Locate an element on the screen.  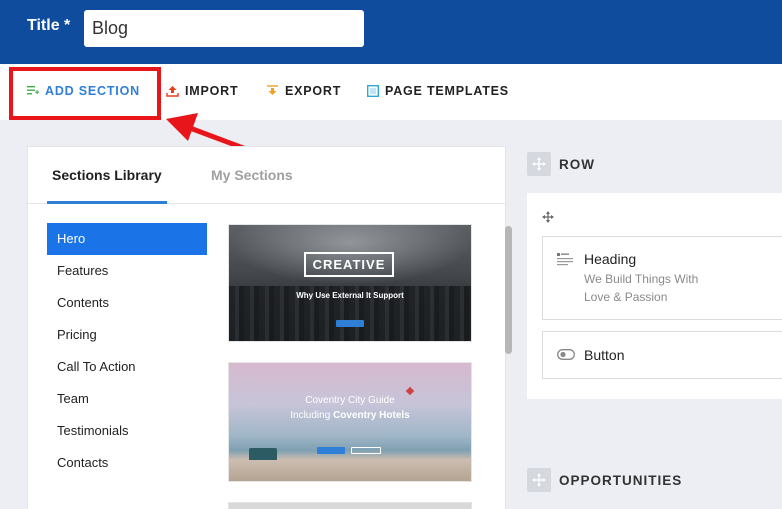
annotation-highlight-box is located at coordinates (85, 93).